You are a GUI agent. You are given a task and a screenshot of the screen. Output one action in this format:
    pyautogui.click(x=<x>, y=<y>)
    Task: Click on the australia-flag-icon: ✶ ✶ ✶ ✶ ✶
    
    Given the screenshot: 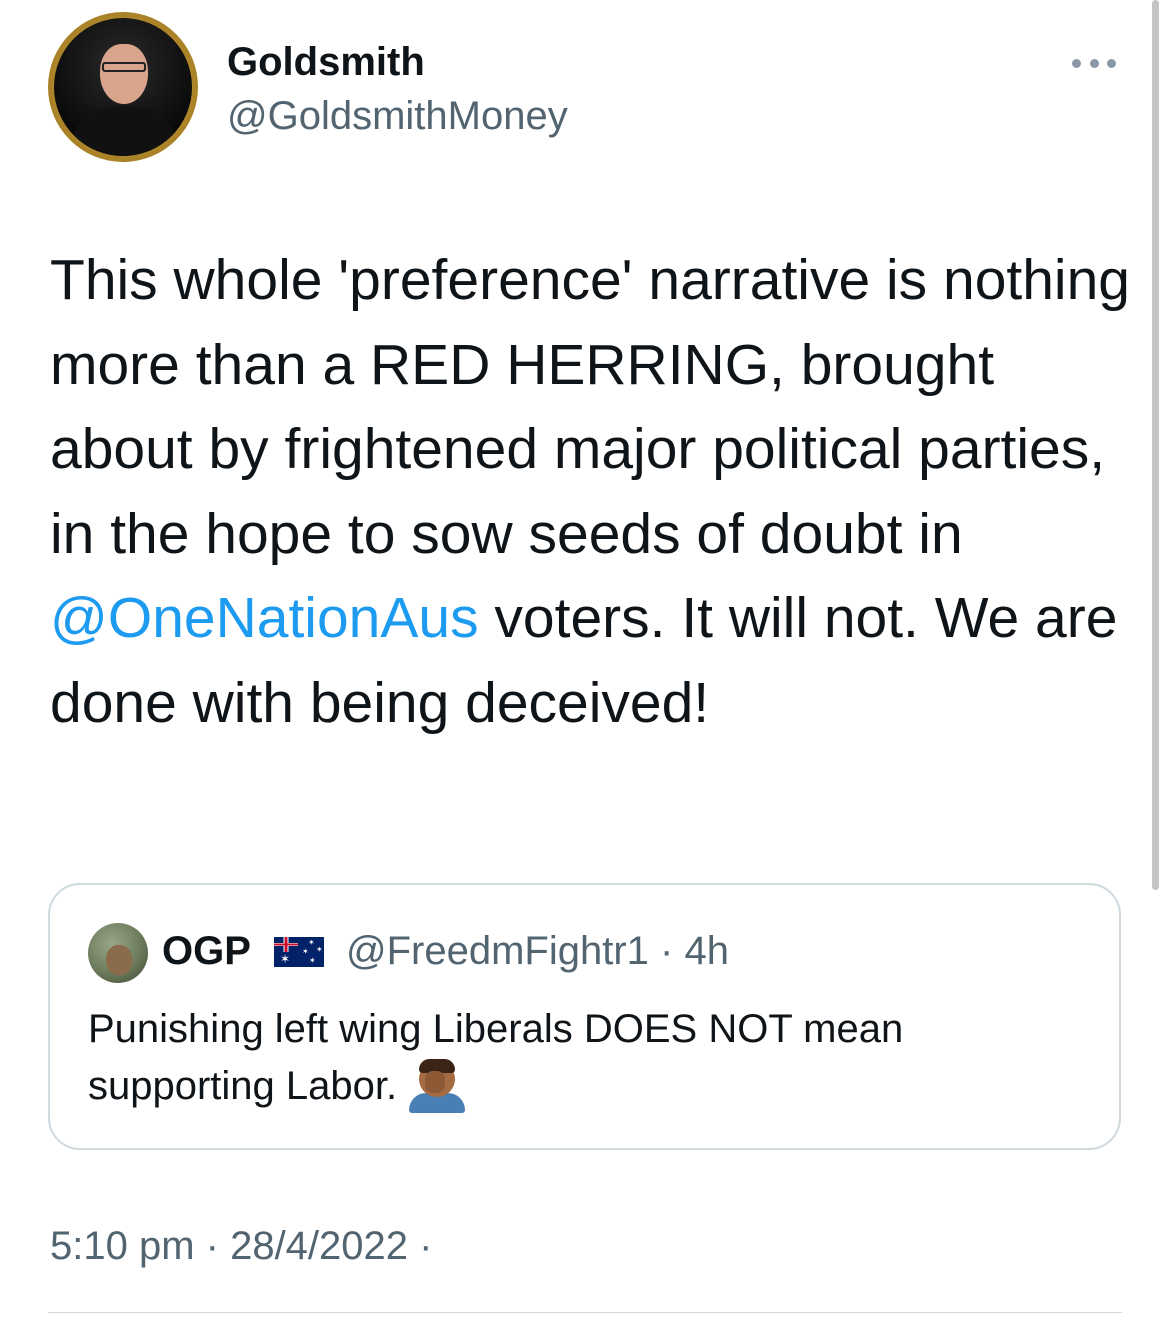 What is the action you would take?
    pyautogui.click(x=299, y=952)
    